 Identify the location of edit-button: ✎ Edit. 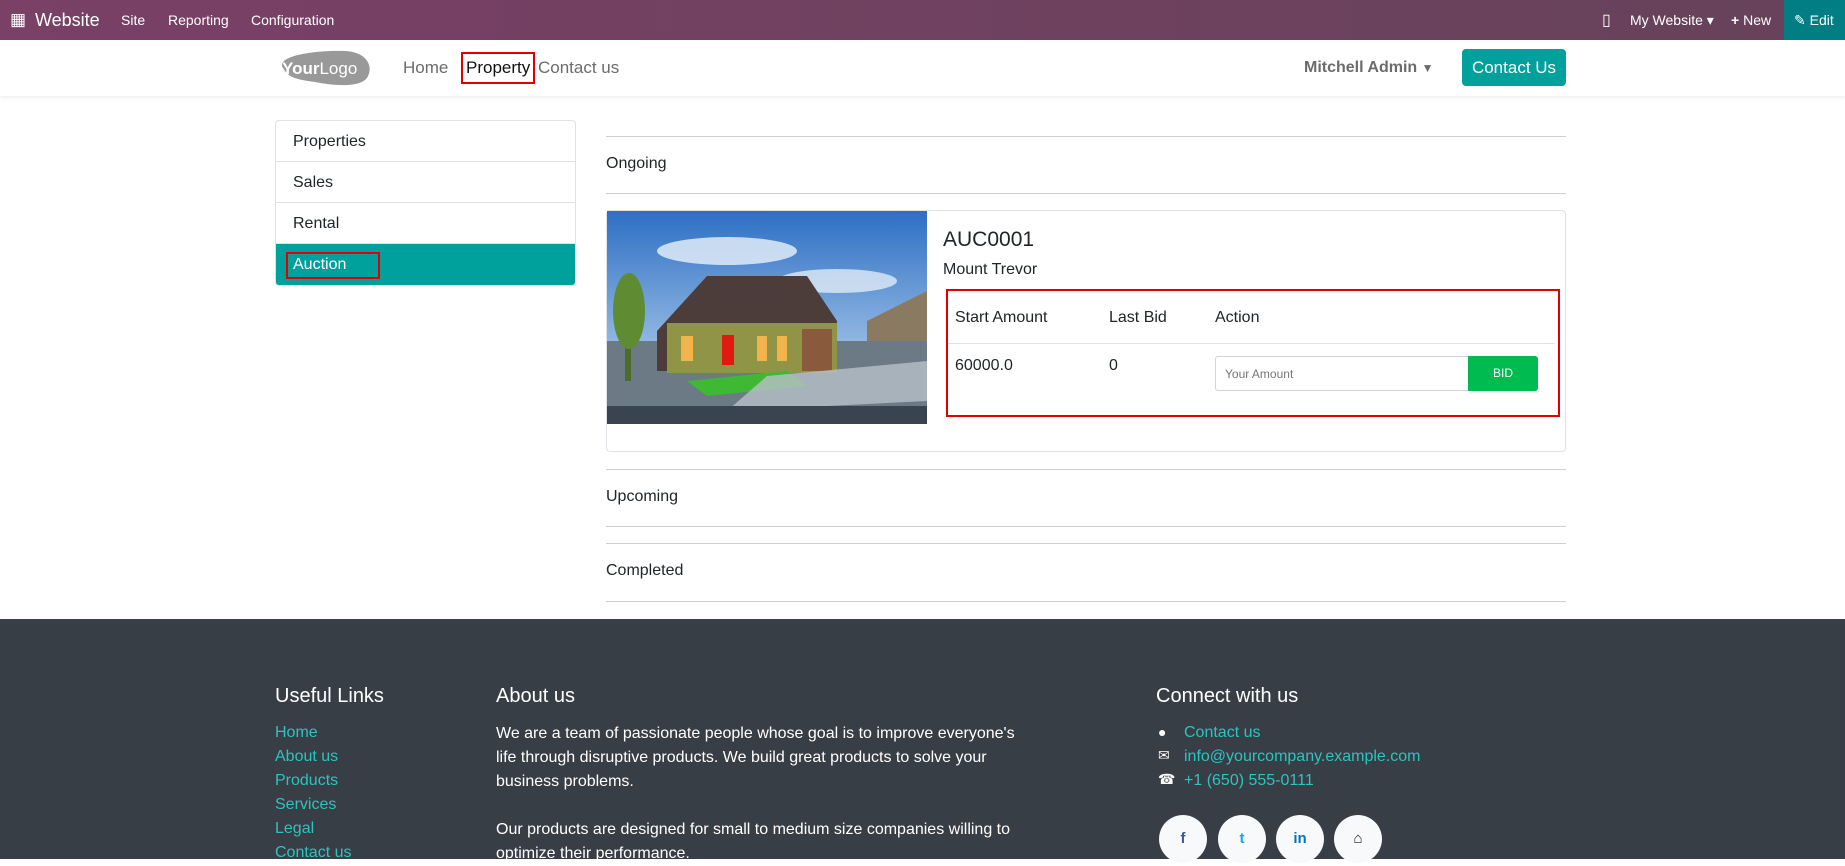
(1814, 20).